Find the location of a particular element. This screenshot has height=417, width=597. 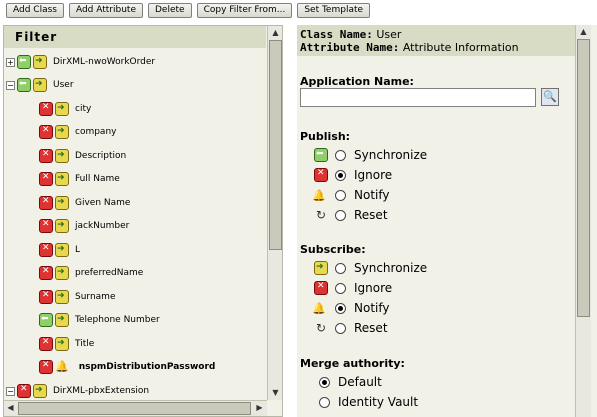

tree-node-class: − User is located at coordinates (40, 85).